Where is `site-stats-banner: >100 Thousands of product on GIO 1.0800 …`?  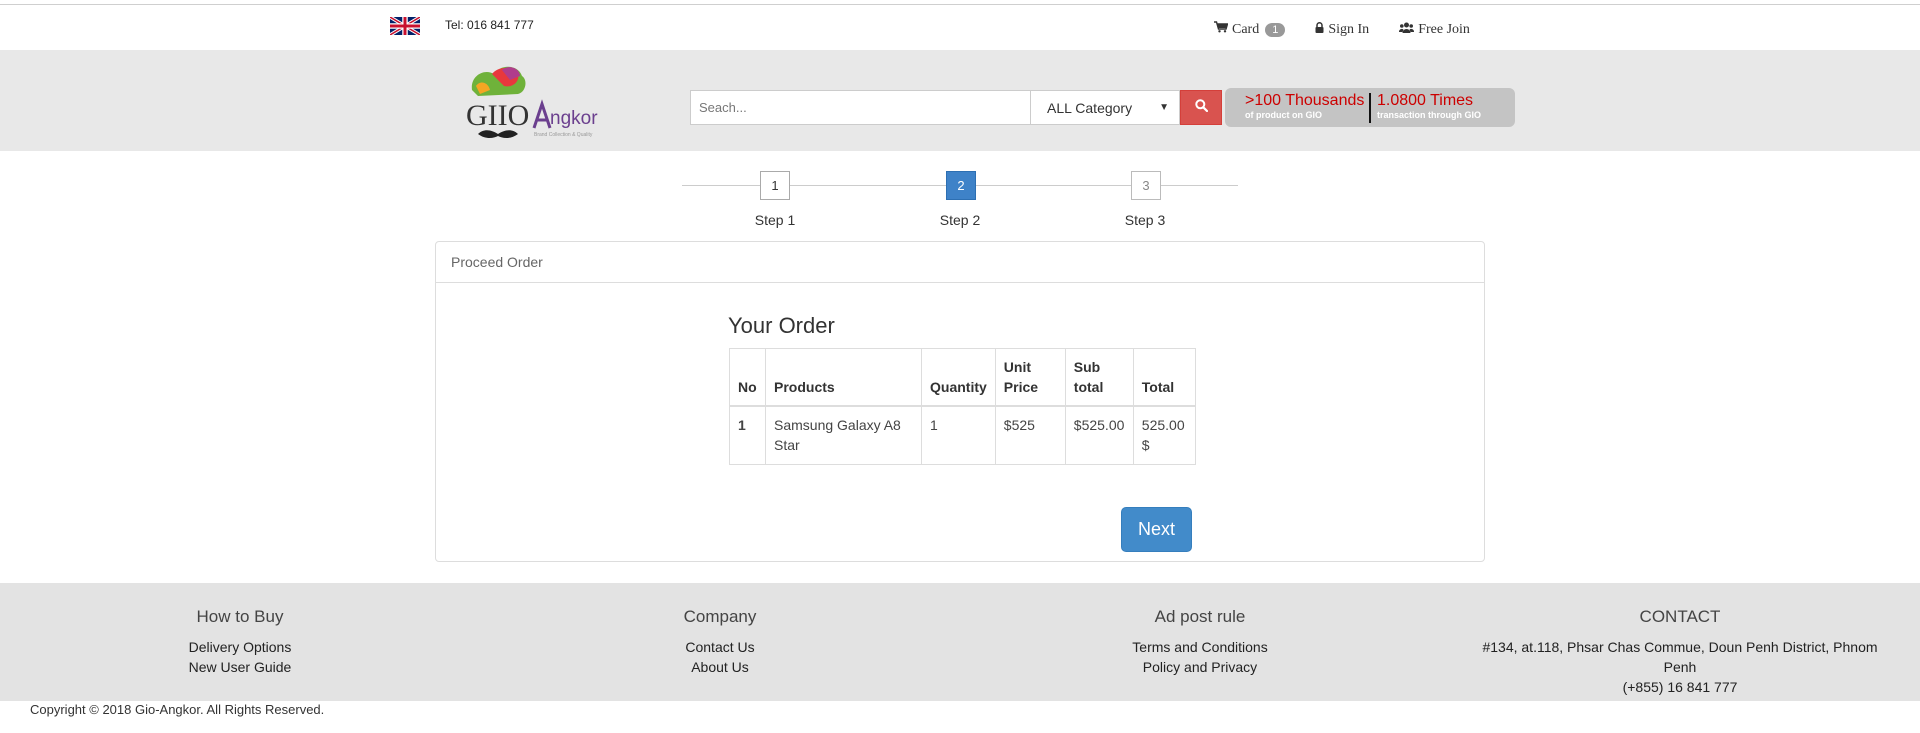 site-stats-banner: >100 Thousands of product on GIO 1.0800 … is located at coordinates (1370, 107).